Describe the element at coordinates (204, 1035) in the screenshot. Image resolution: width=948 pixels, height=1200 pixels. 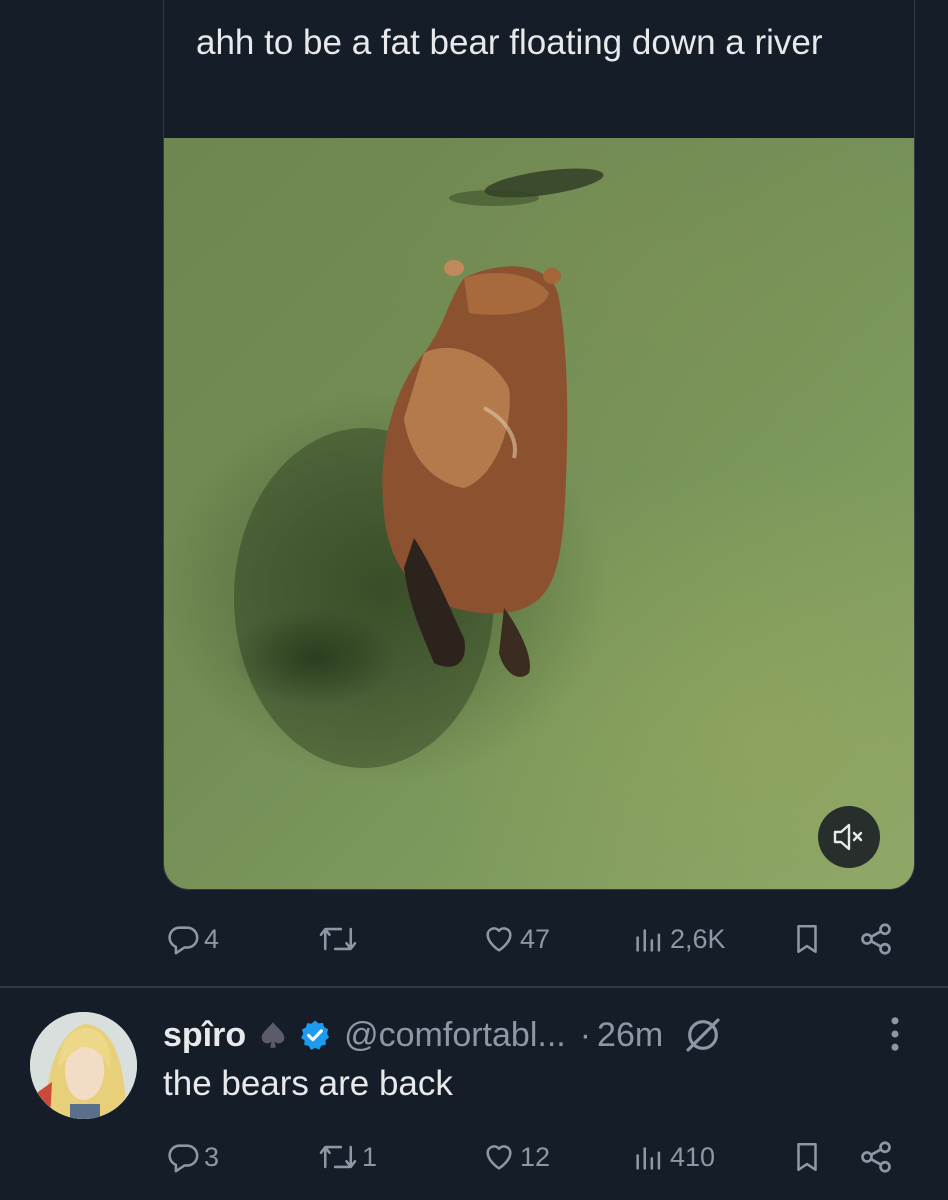
I see `display-name: spîro` at that location.